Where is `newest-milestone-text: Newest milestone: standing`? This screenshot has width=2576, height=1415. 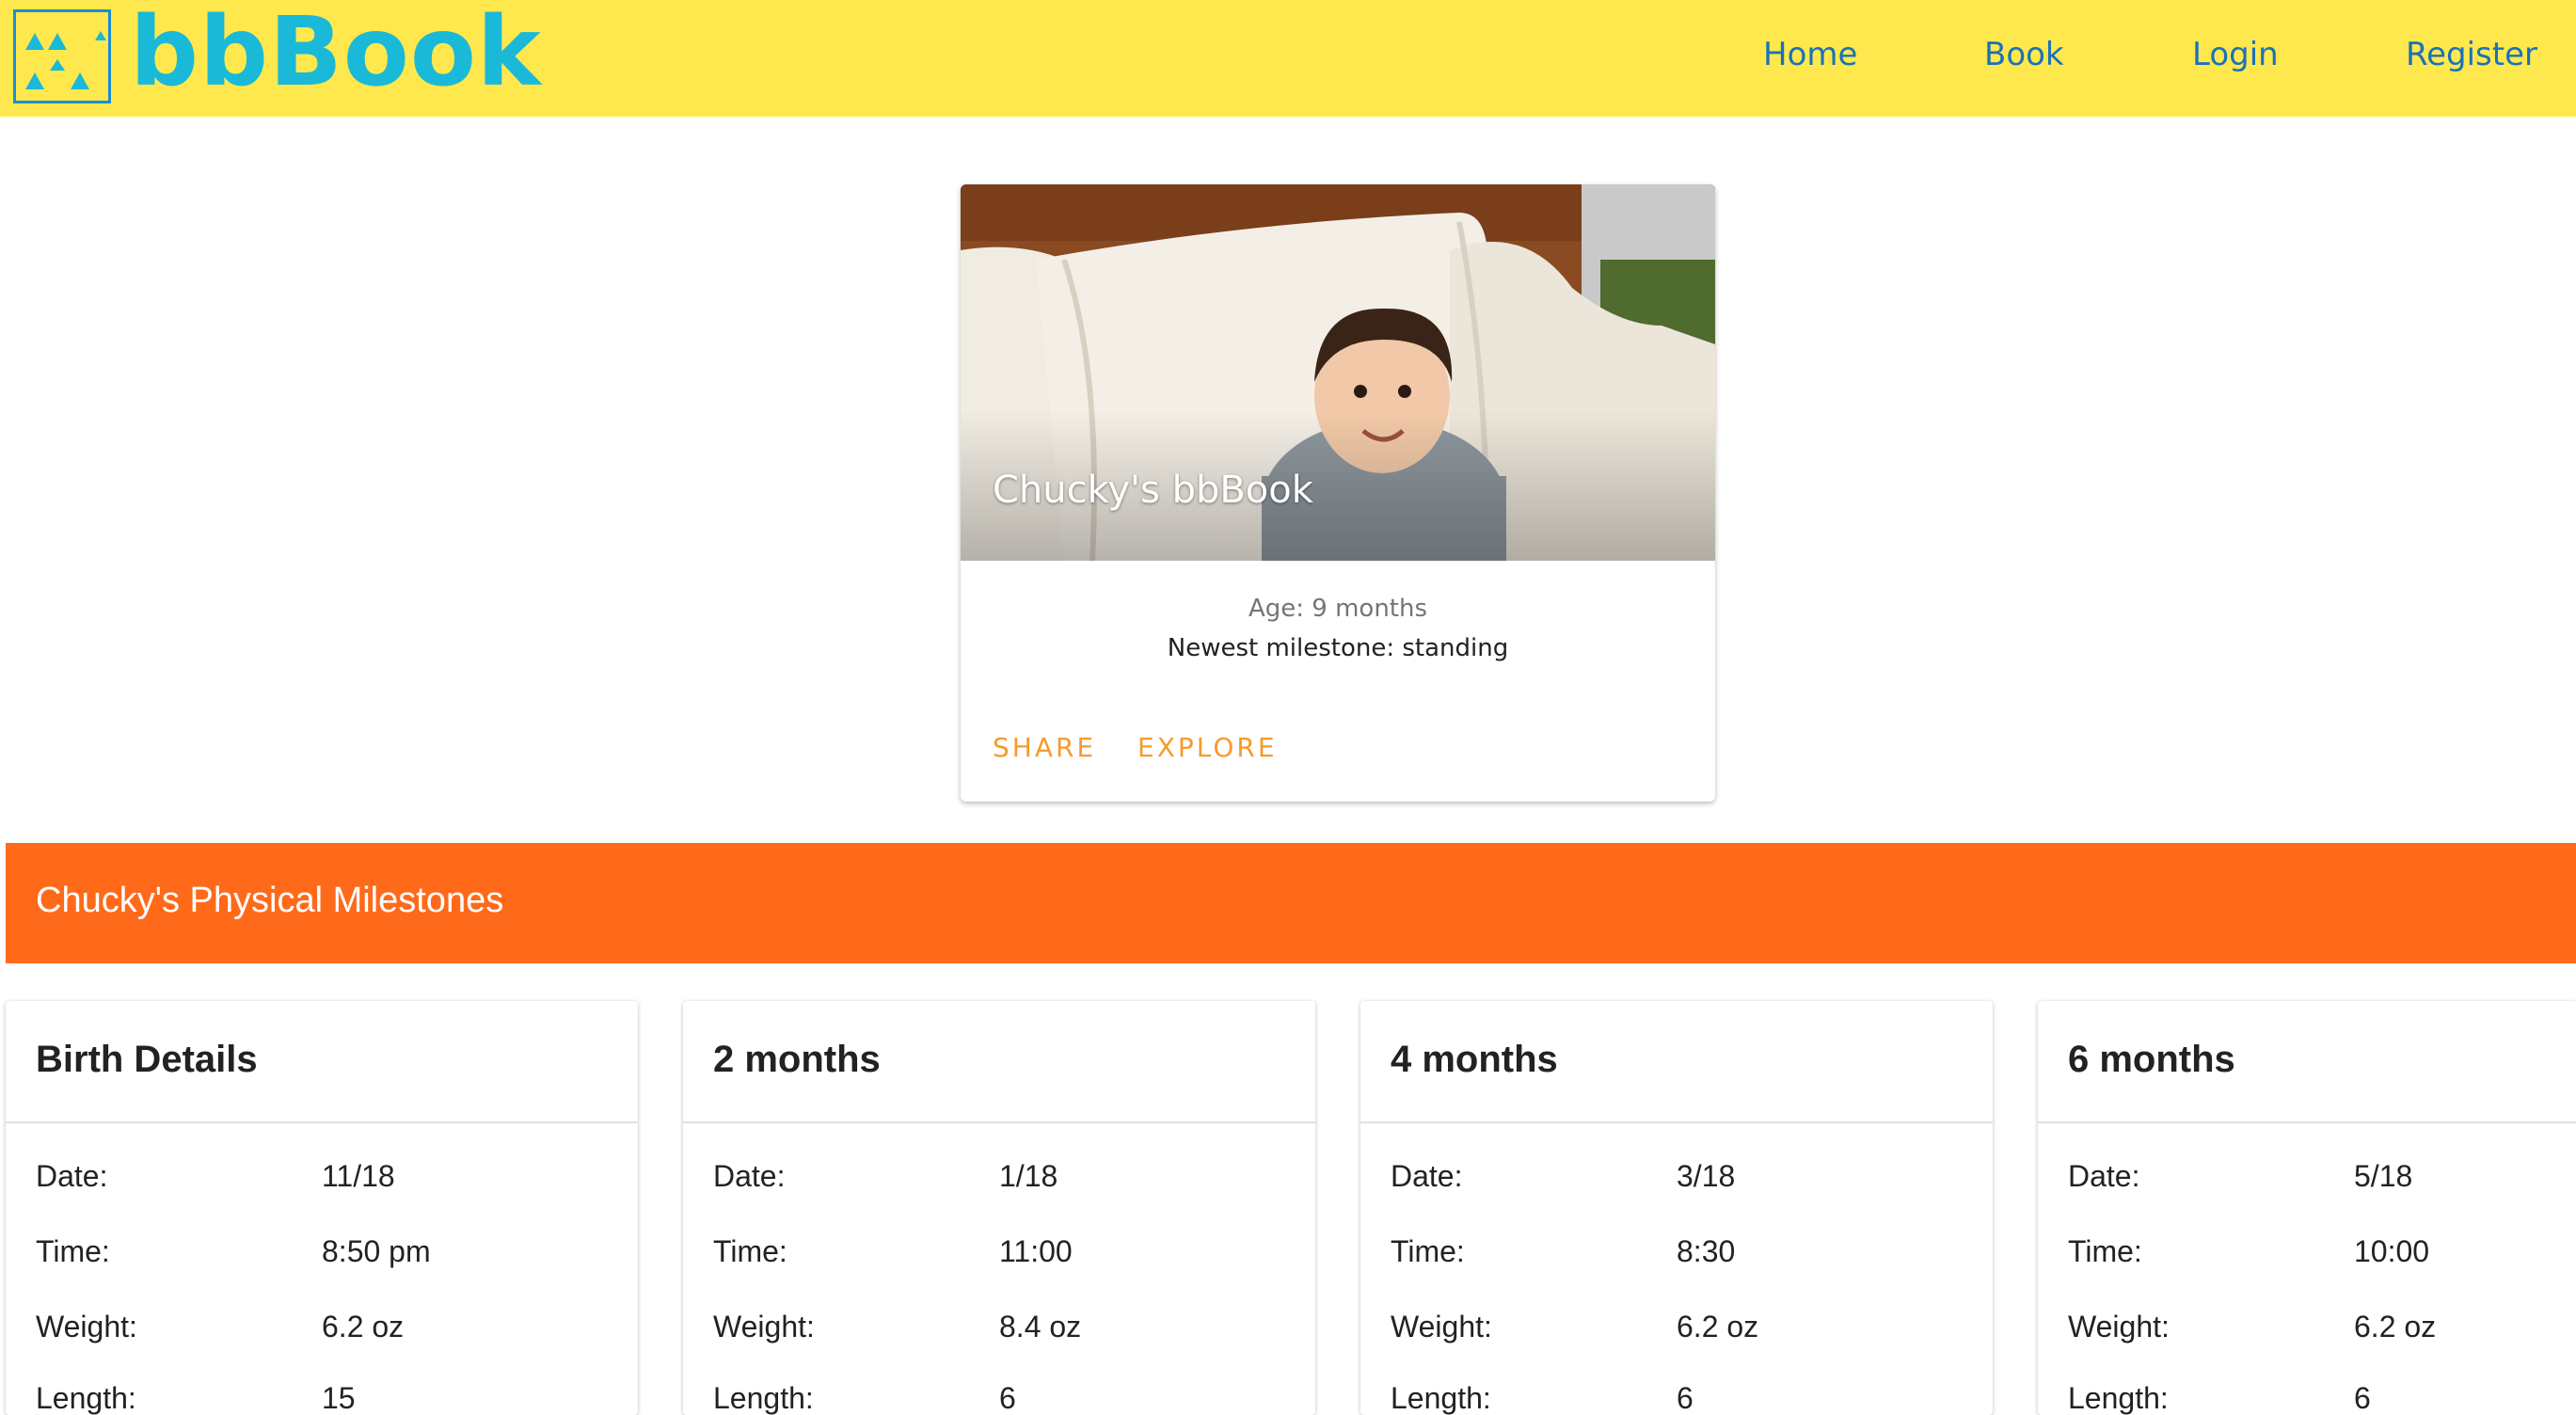
newest-milestone-text: Newest milestone: standing is located at coordinates (1338, 648).